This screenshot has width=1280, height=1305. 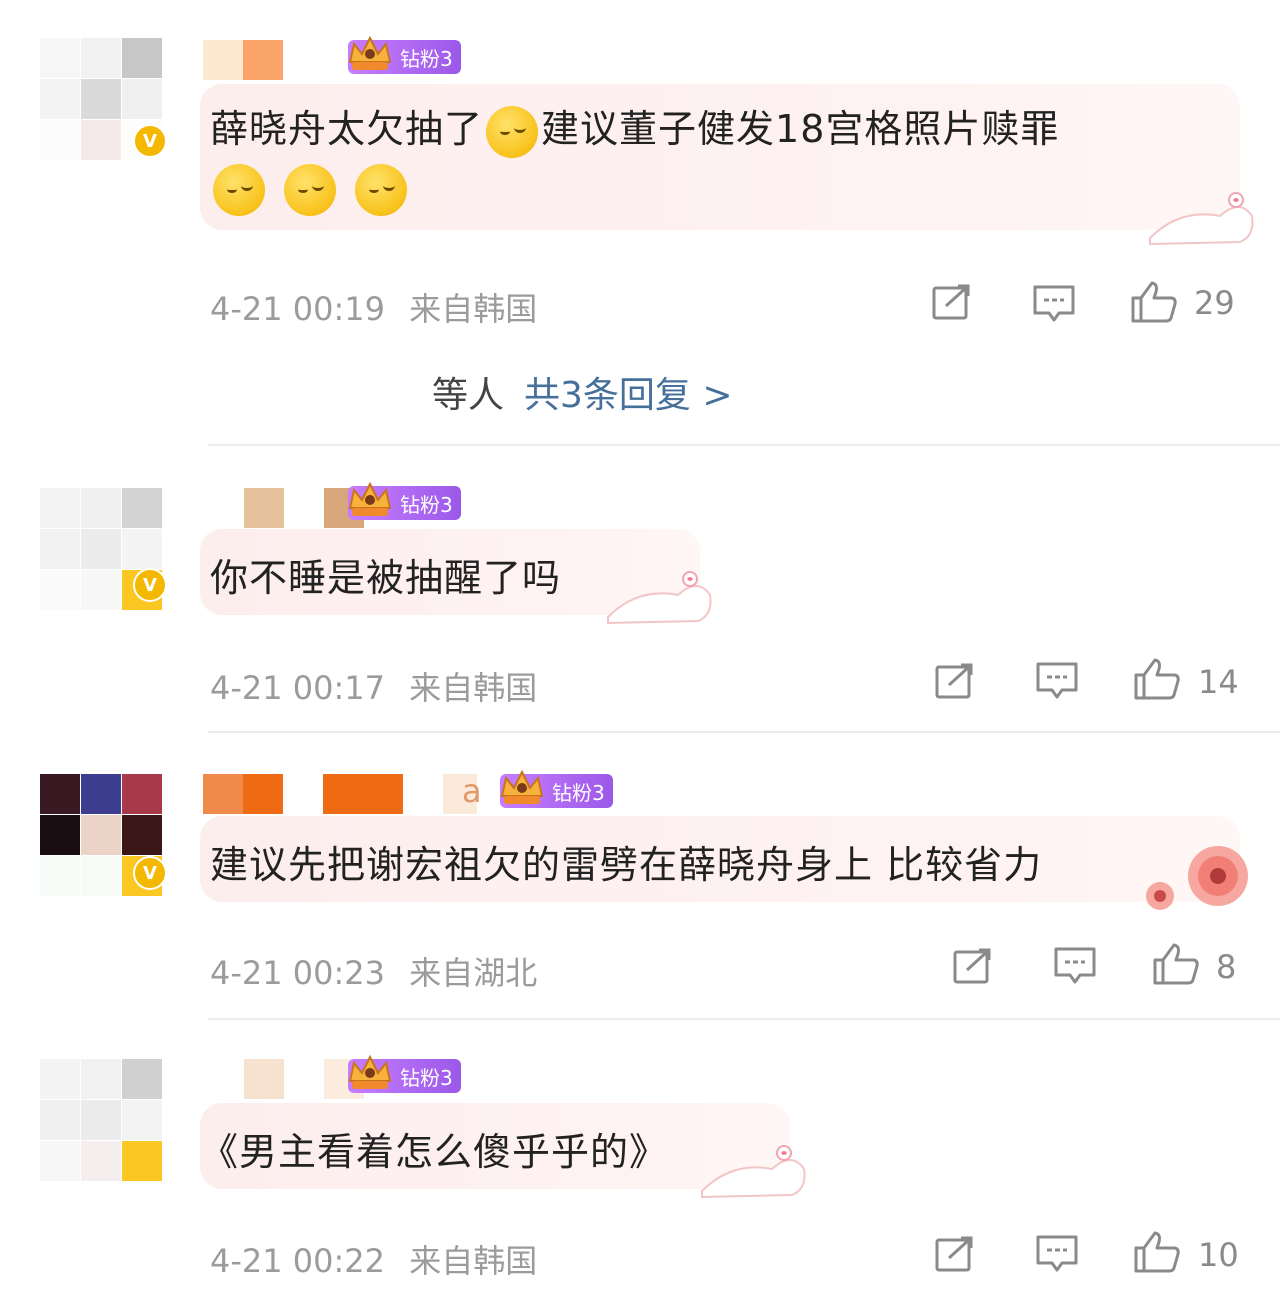 I want to click on comment-meta: 4-21 00:23 来自湖北, so click(x=373, y=971).